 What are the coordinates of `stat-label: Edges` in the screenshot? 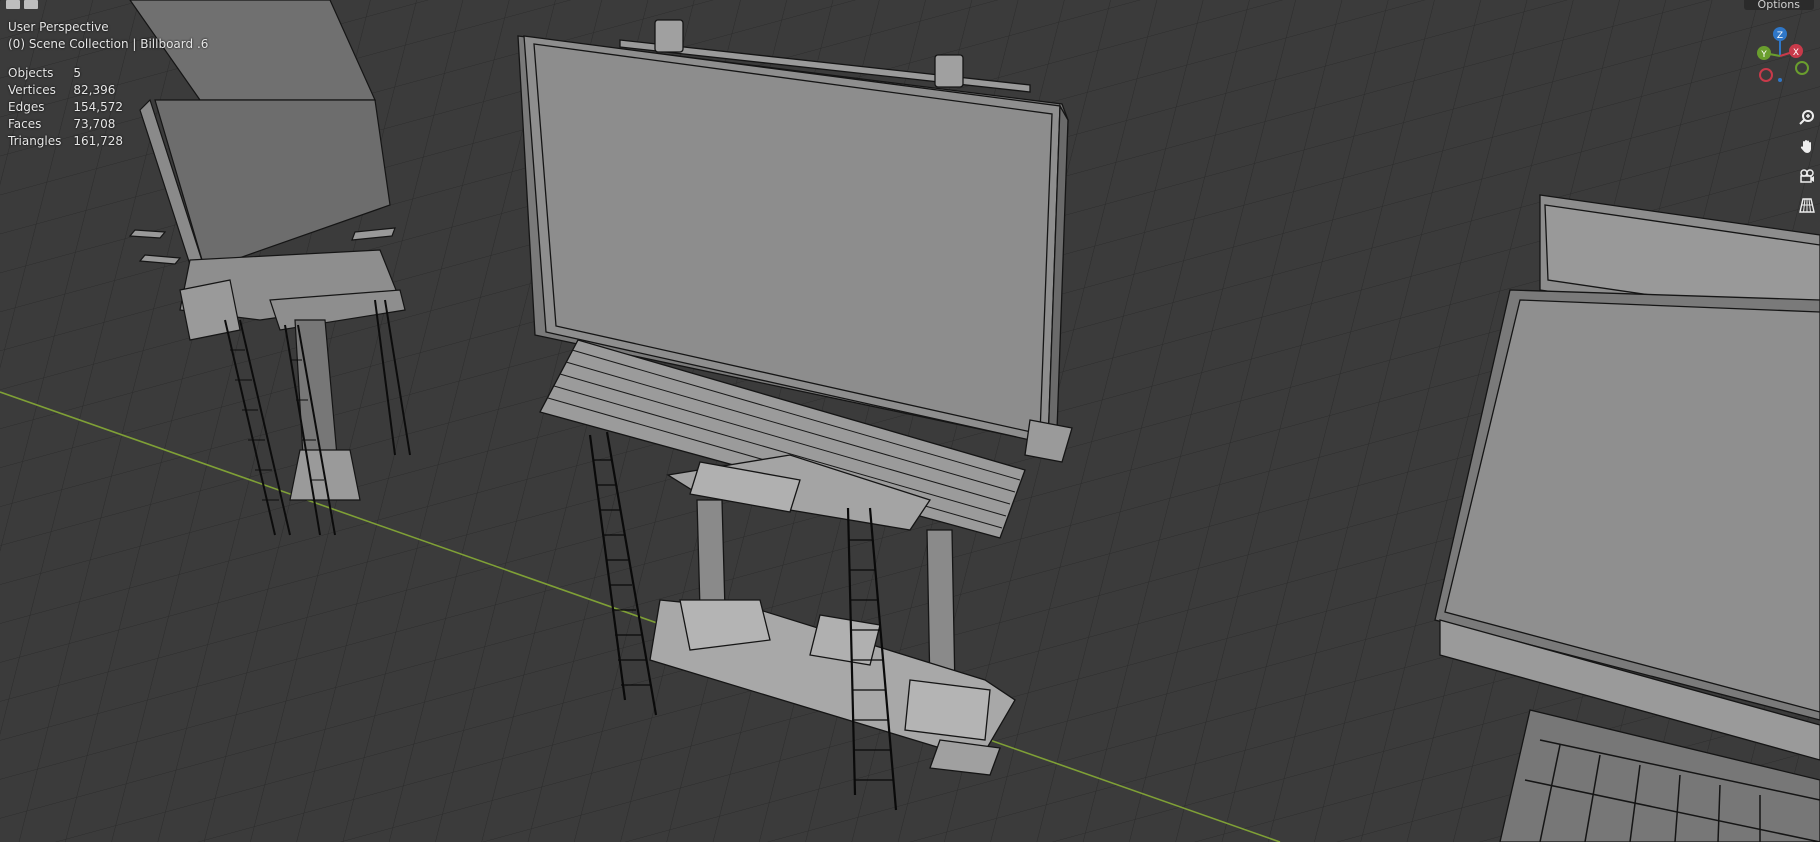 It's located at (26, 107).